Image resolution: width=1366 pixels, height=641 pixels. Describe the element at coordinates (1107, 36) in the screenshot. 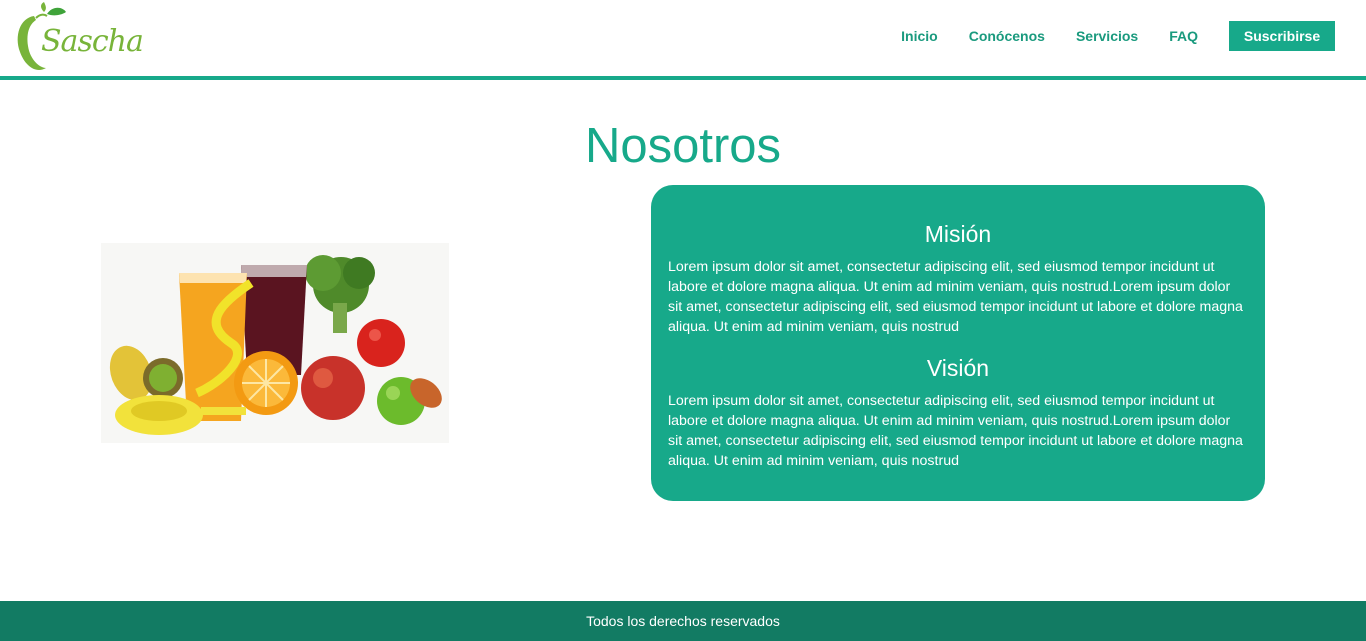

I see `nav-link-servicios: Servicios` at that location.